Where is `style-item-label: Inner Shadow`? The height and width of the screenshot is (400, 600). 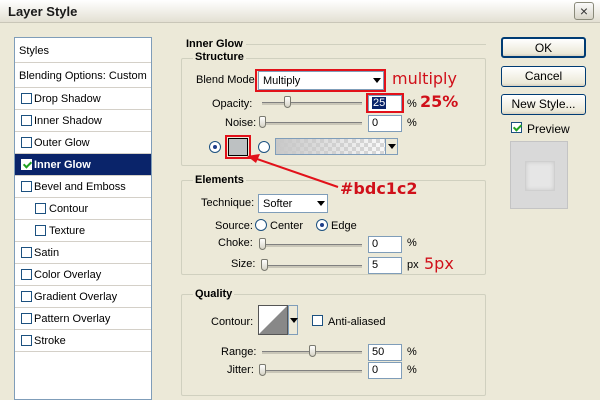
style-item-label: Inner Shadow is located at coordinates (68, 121).